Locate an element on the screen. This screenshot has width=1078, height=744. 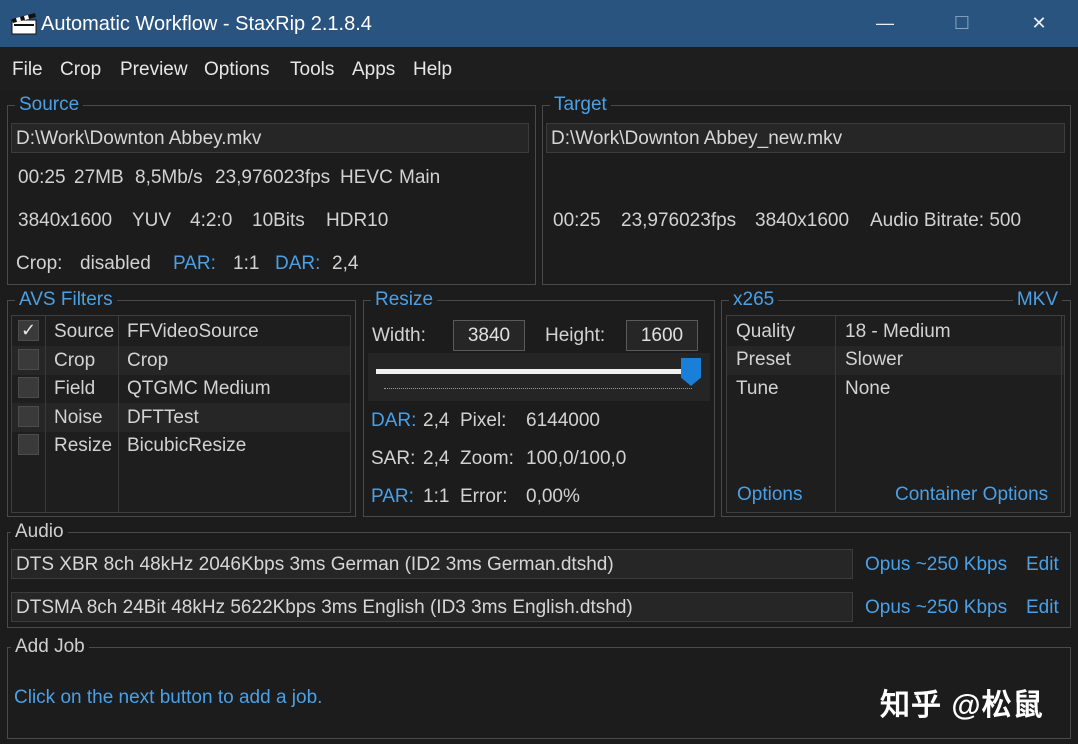
menu-tools: Tools is located at coordinates (312, 70).